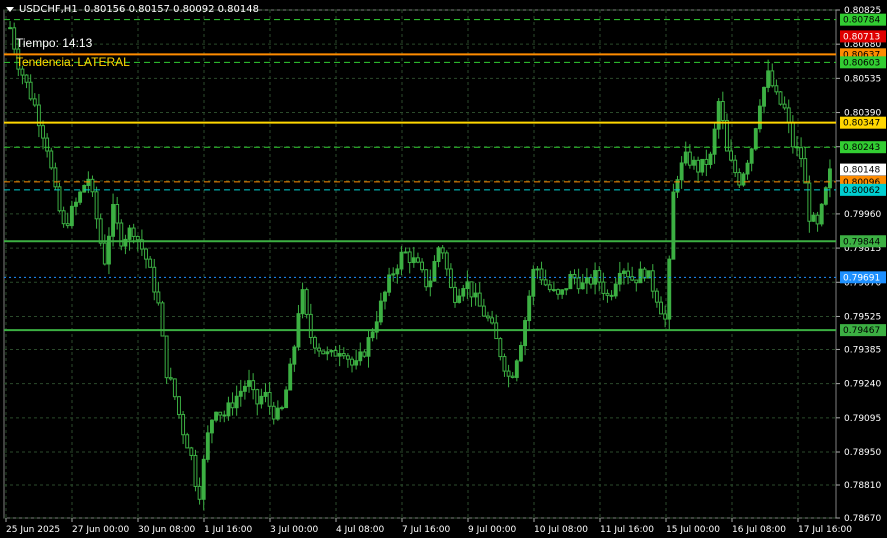 This screenshot has height=538, width=887. Describe the element at coordinates (861, 37) in the screenshot. I see `price-tag-label: 0.80713` at that location.